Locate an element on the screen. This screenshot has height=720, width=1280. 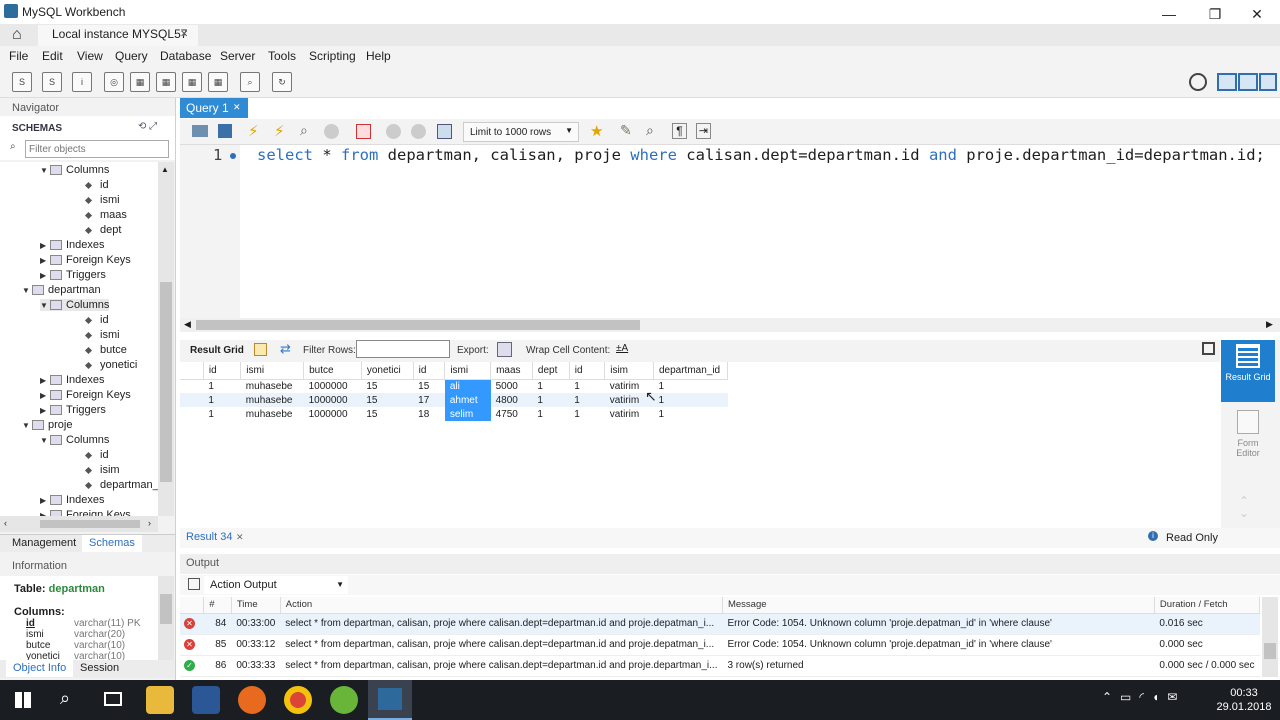
tab-management: Management is located at coordinates (44, 543).